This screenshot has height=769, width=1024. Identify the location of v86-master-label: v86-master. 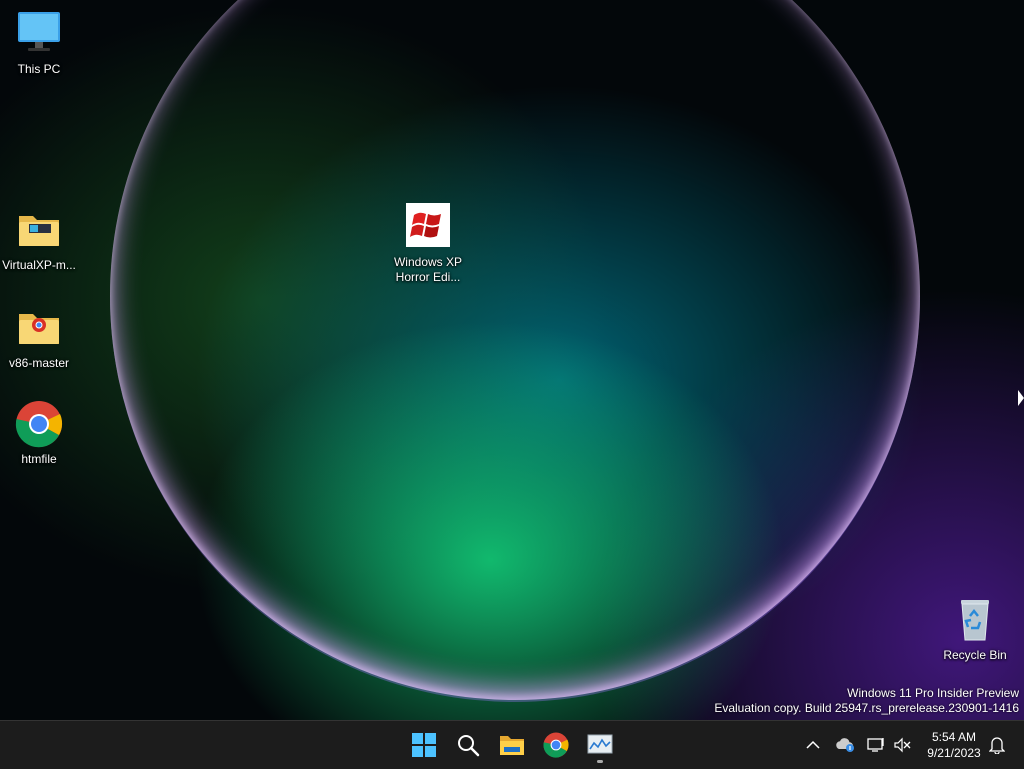
(39, 363).